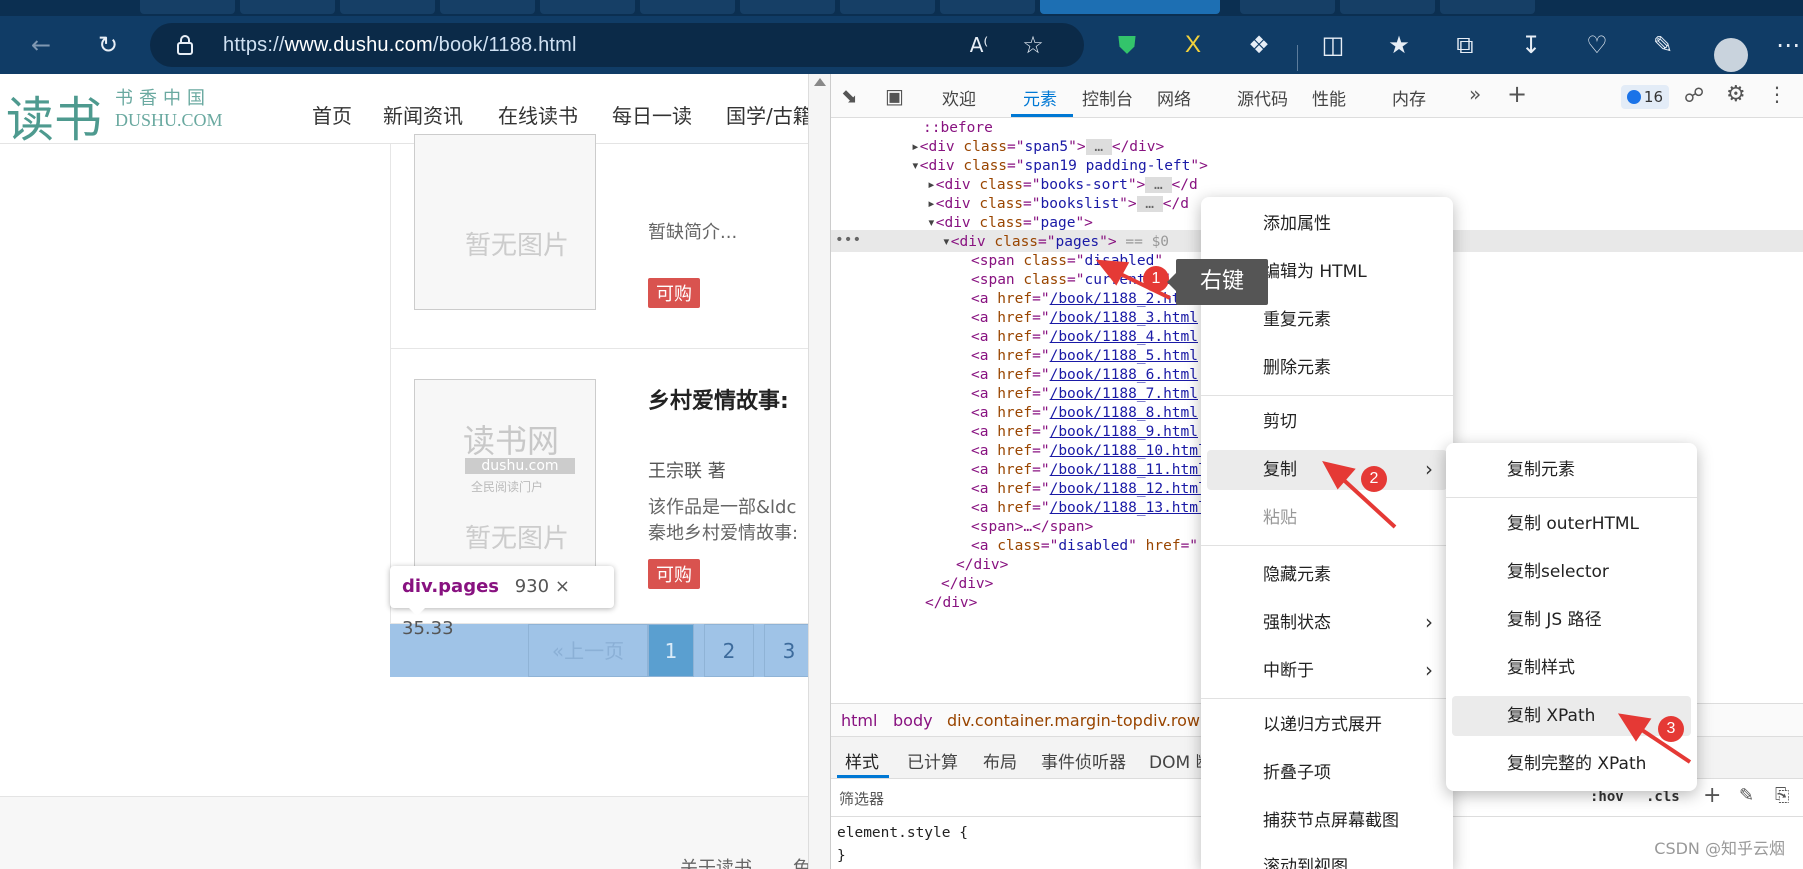 The height and width of the screenshot is (869, 1803). Describe the element at coordinates (1222, 282) in the screenshot. I see `right-click-callout: 右键` at that location.